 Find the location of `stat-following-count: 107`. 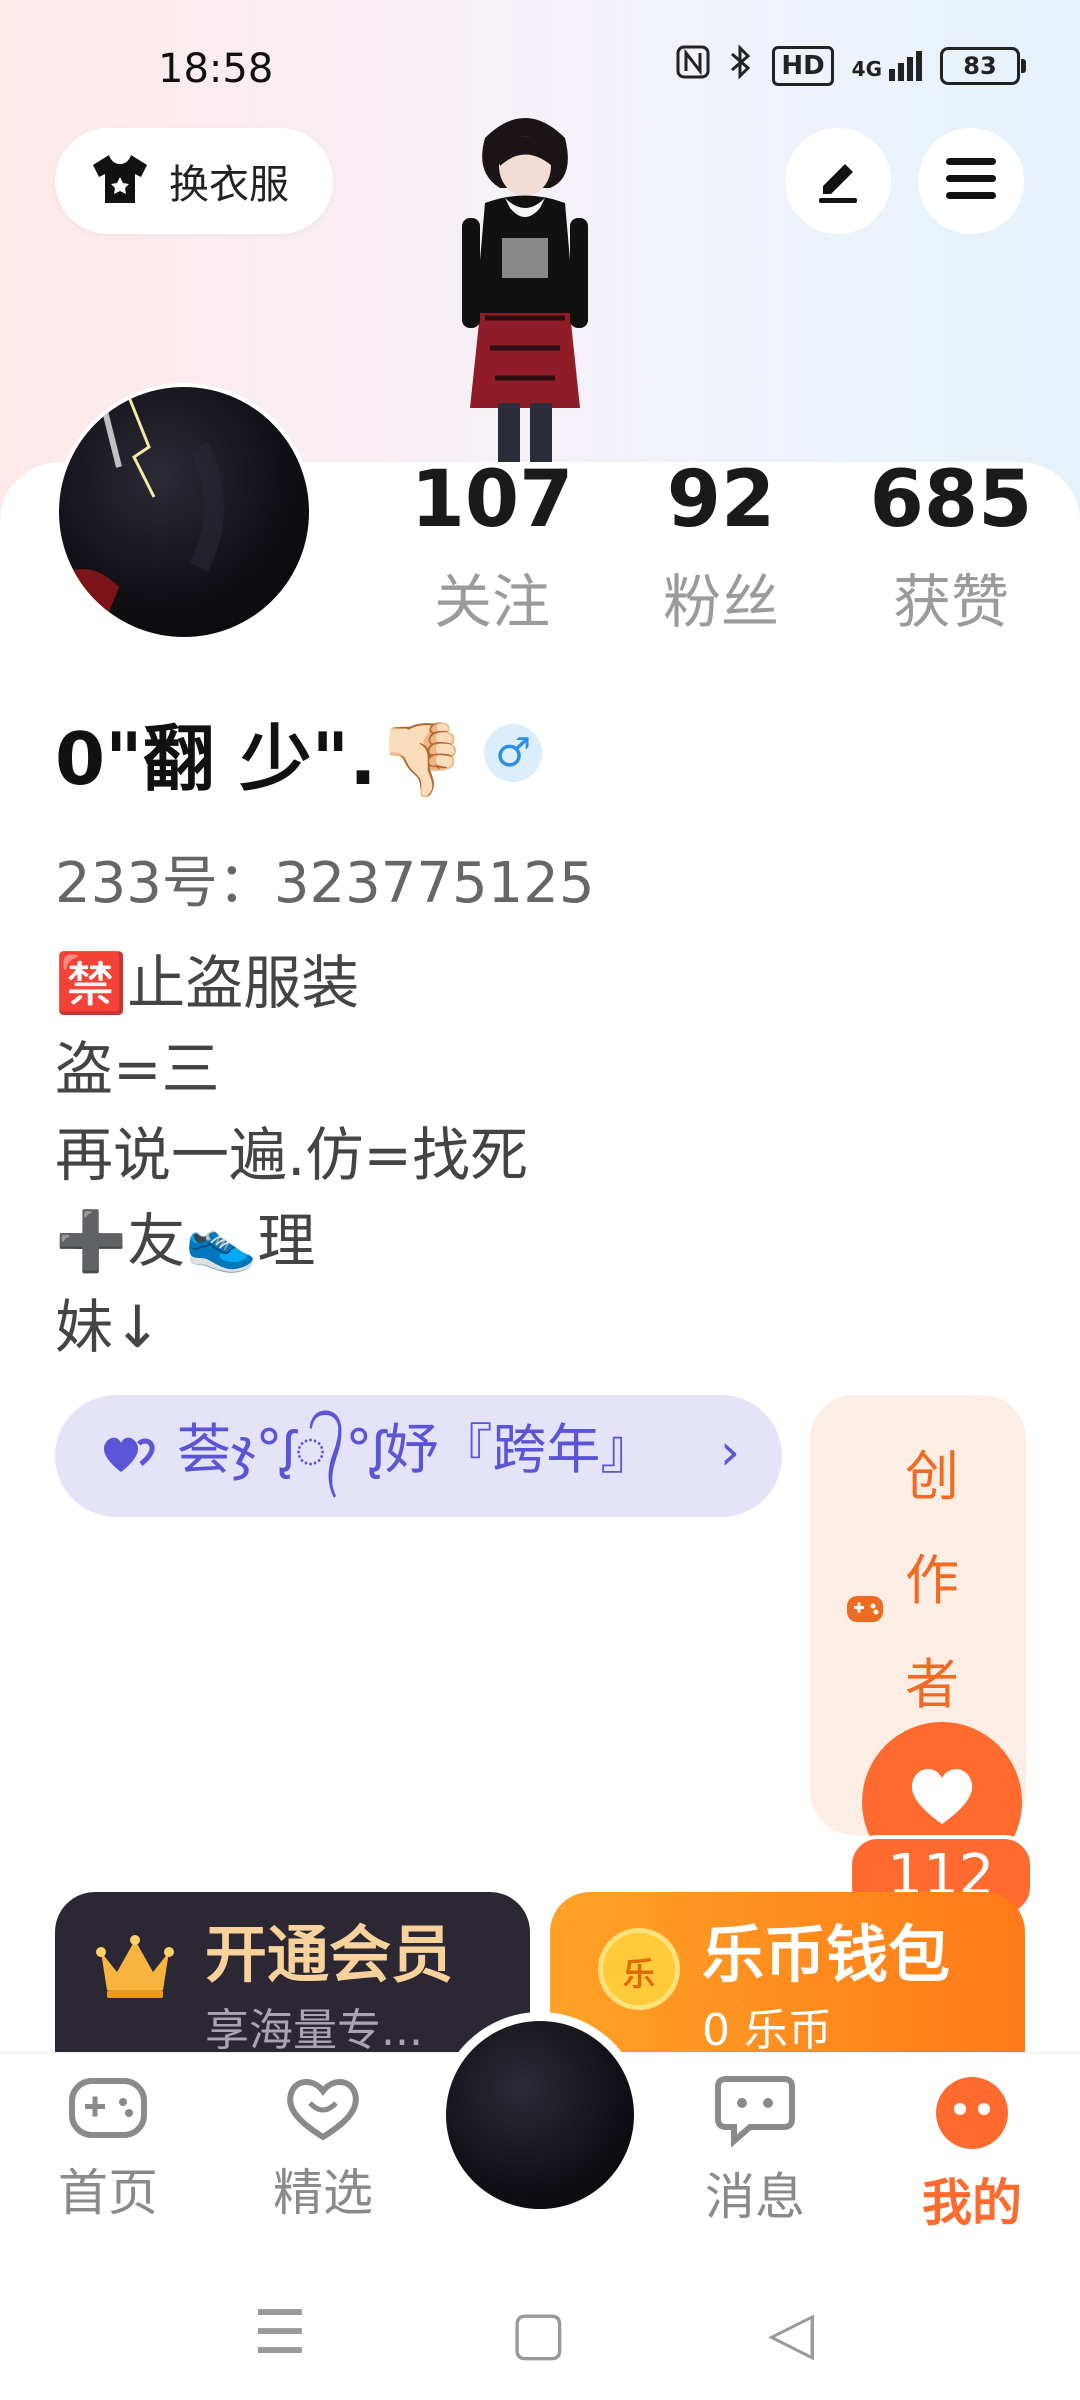

stat-following-count: 107 is located at coordinates (492, 500).